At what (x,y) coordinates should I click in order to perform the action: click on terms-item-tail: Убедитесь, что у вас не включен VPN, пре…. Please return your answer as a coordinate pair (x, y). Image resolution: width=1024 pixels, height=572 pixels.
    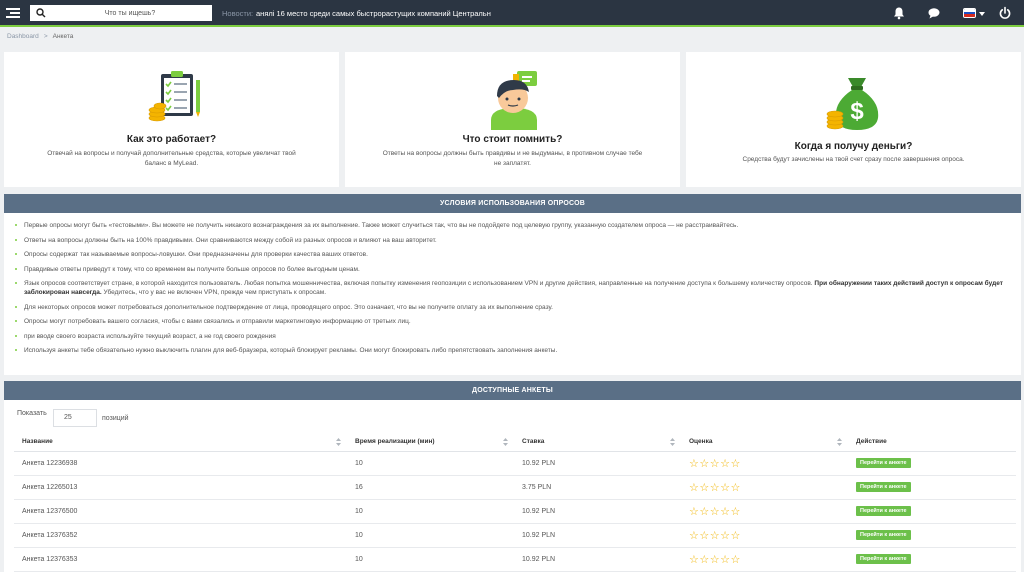
    Looking at the image, I should click on (215, 292).